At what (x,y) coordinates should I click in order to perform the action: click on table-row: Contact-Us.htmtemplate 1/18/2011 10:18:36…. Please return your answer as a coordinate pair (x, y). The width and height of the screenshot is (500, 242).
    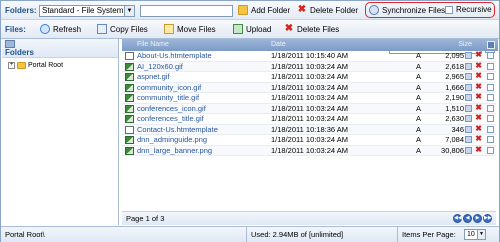
    Looking at the image, I should click on (309, 129).